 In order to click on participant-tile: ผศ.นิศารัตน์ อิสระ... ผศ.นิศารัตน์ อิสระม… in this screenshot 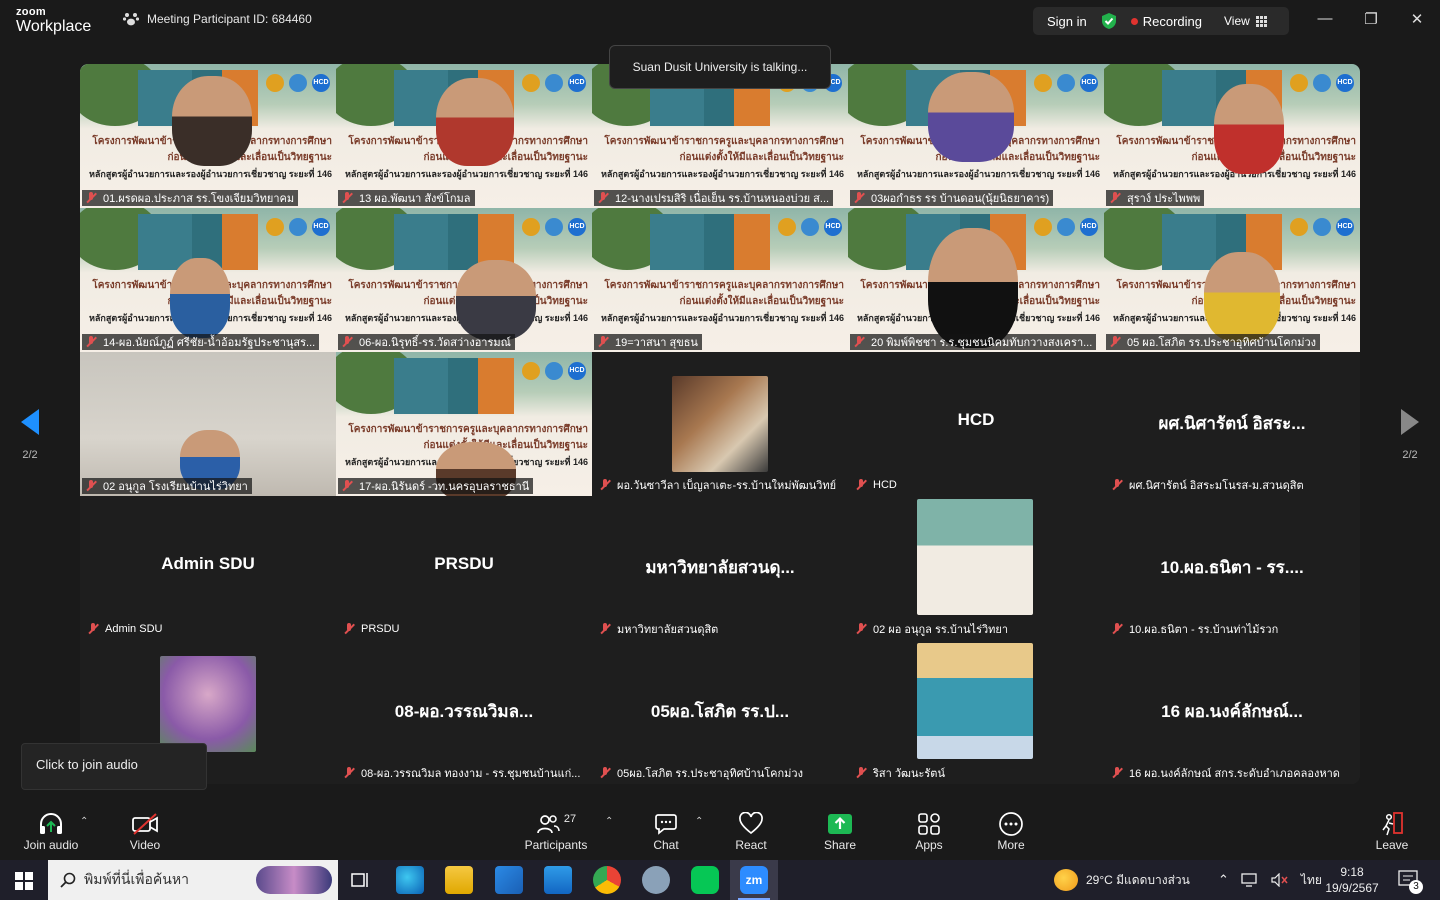, I will do `click(1232, 424)`.